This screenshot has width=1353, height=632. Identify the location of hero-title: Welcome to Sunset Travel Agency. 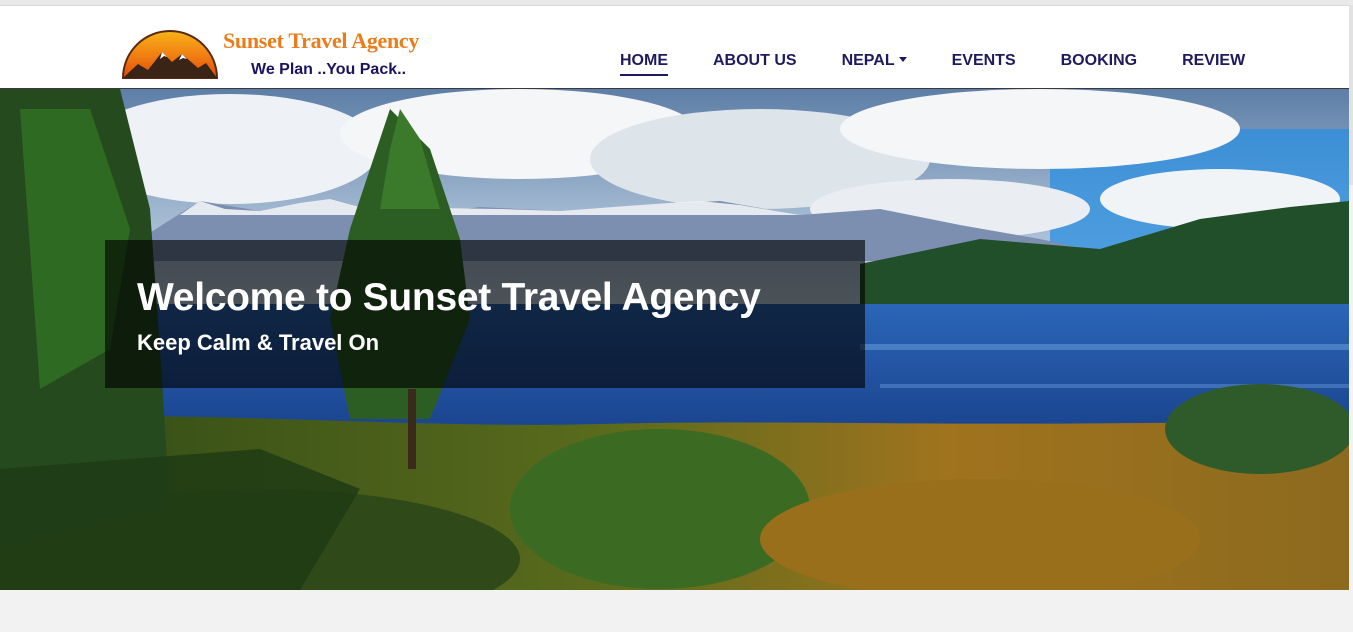
(449, 297).